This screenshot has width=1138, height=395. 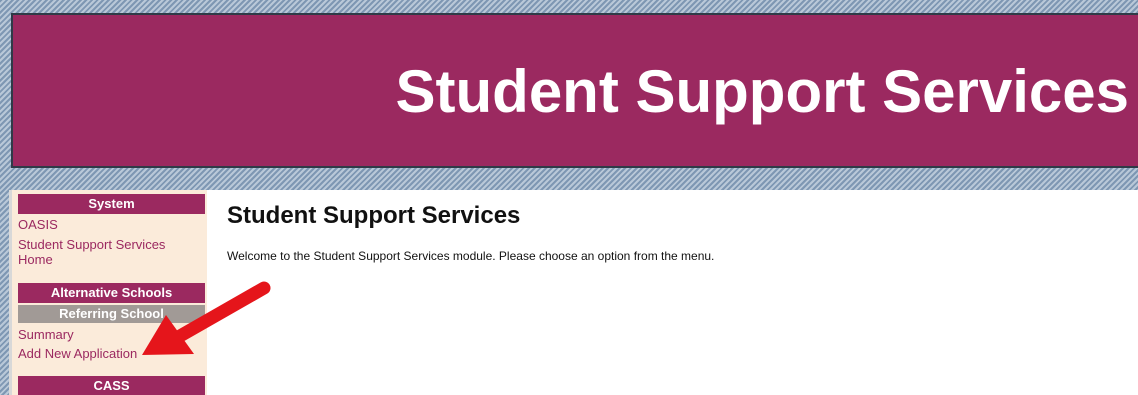 What do you see at coordinates (111, 385) in the screenshot?
I see `menu-heading-cass: CASS` at bounding box center [111, 385].